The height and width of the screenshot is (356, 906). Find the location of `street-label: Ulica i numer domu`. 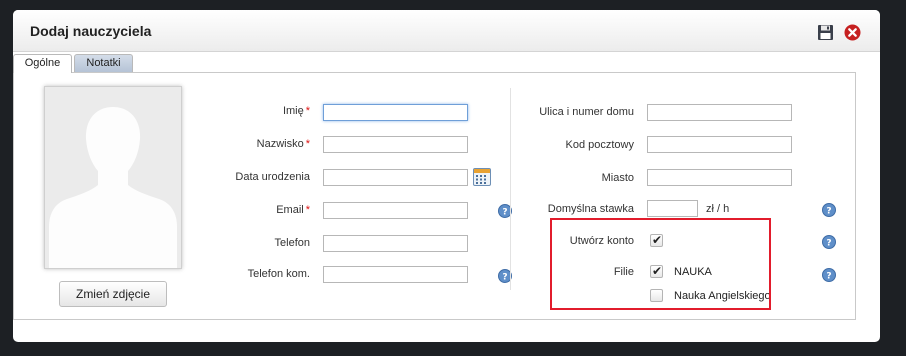

street-label: Ulica i numer domu is located at coordinates (586, 112).